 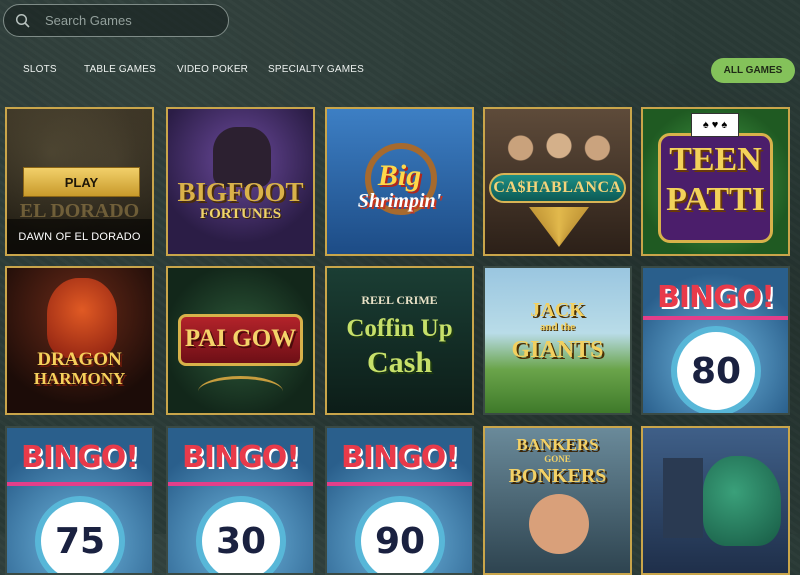 What do you see at coordinates (557, 187) in the screenshot?
I see `tile-title: CA$HABLANCA` at bounding box center [557, 187].